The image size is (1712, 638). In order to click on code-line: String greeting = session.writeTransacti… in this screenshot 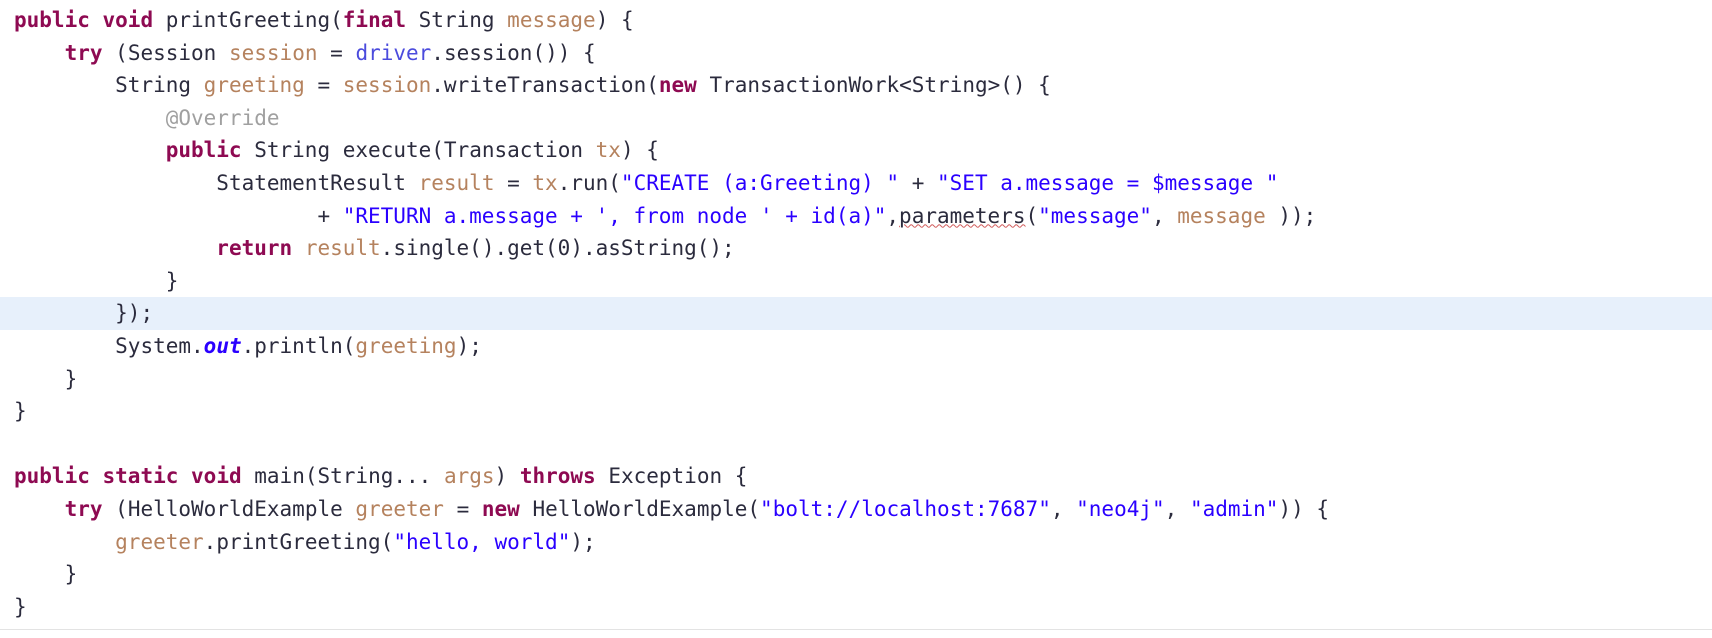, I will do `click(856, 85)`.